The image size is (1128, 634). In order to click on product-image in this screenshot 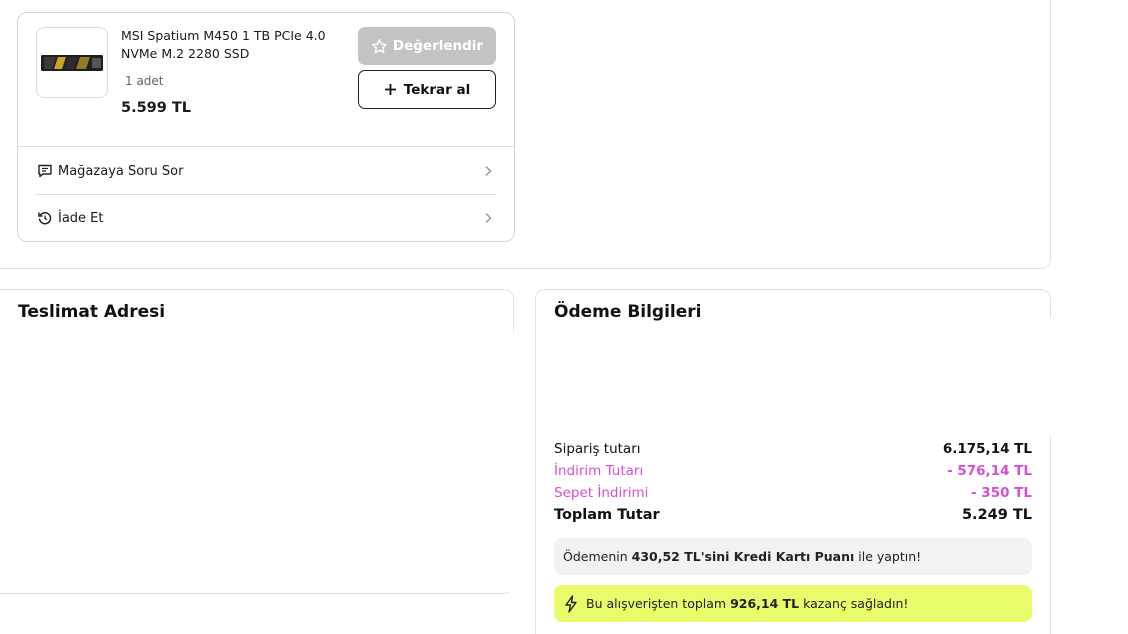, I will do `click(72, 62)`.